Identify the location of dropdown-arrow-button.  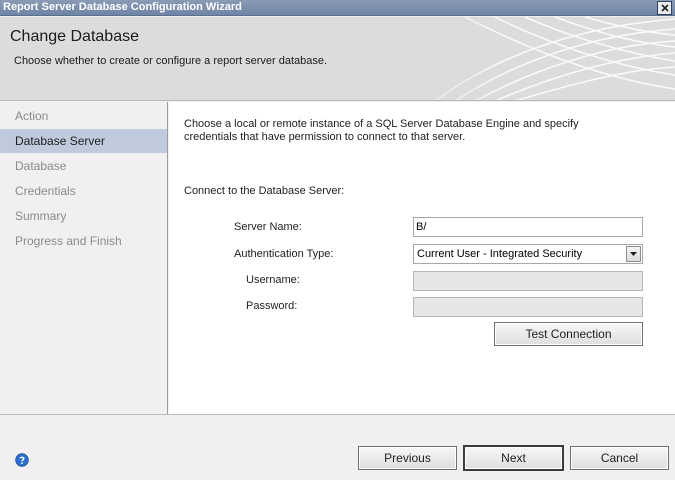
(633, 254).